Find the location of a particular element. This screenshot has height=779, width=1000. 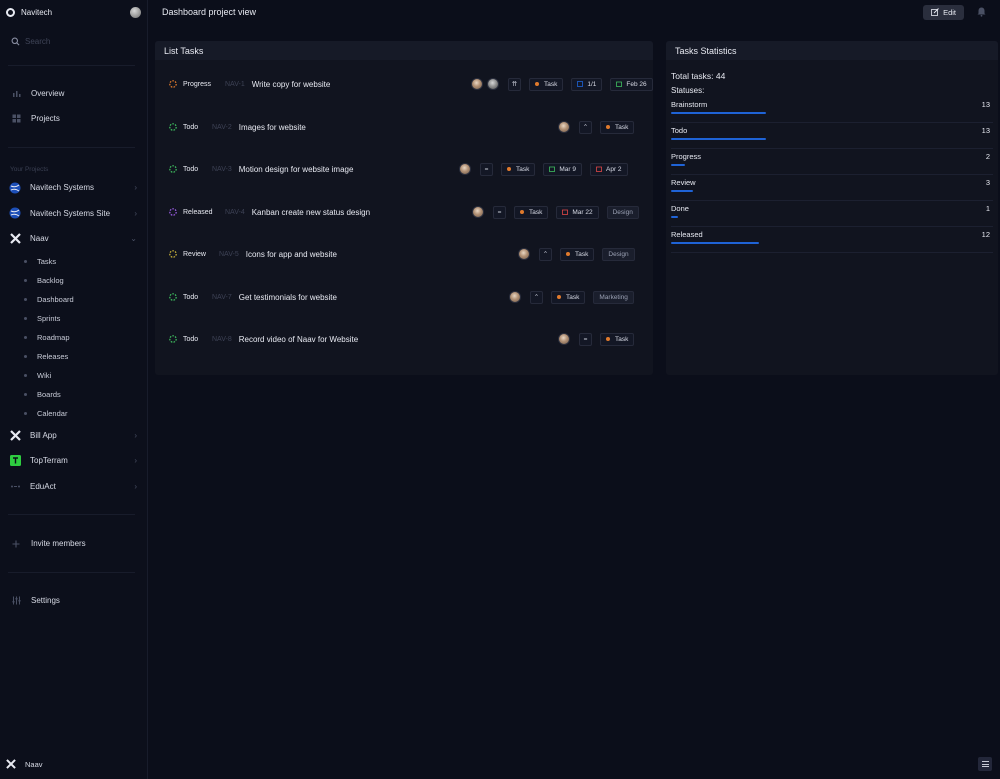

sidebar-item-calendar: Calendar is located at coordinates (73, 413).